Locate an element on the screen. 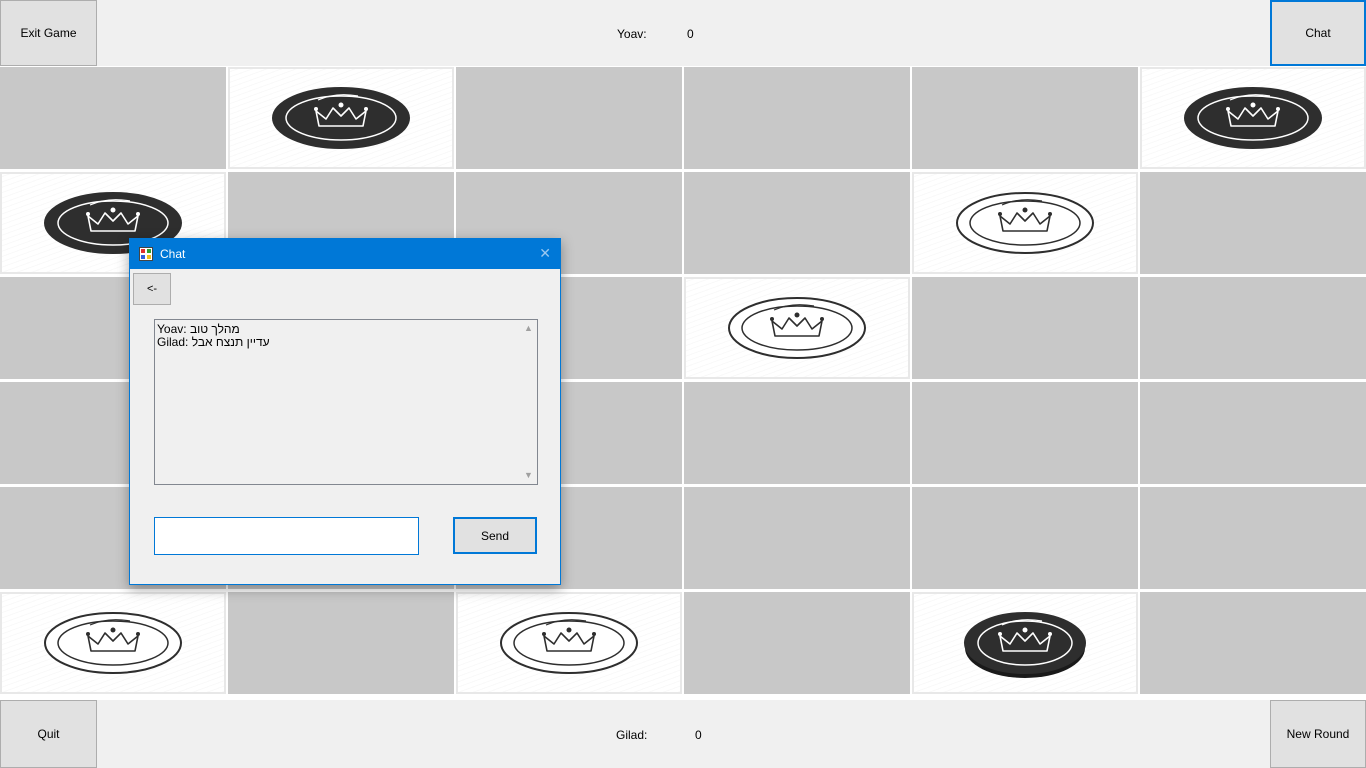  quit-button-label: Quit is located at coordinates (48, 734).